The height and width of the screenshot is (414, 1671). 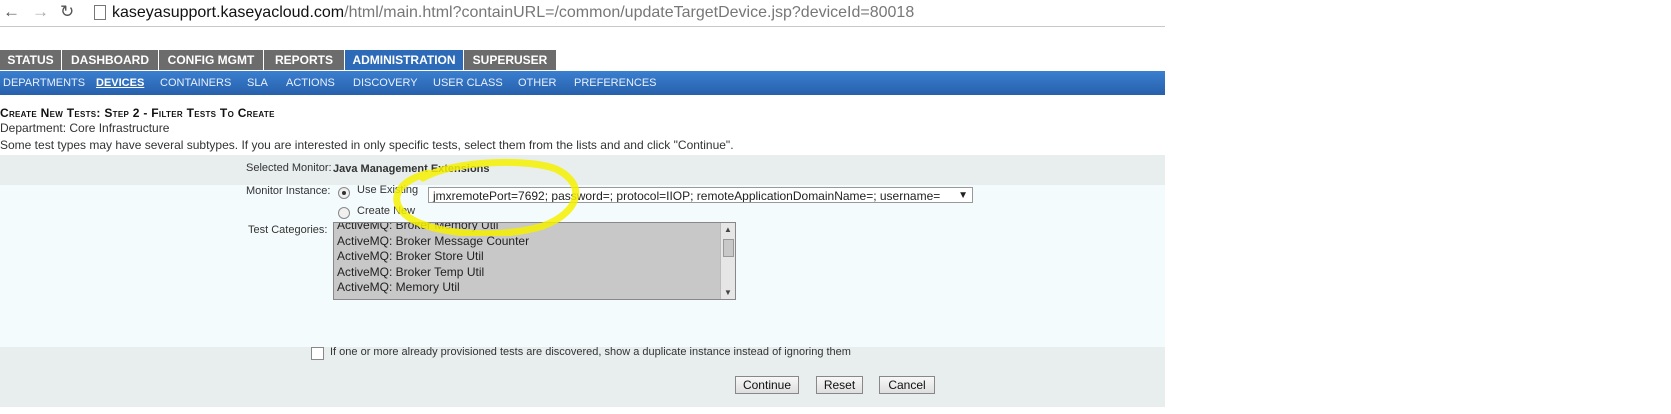 I want to click on list-item: ActiveMQ: Memory Util, so click(x=534, y=288).